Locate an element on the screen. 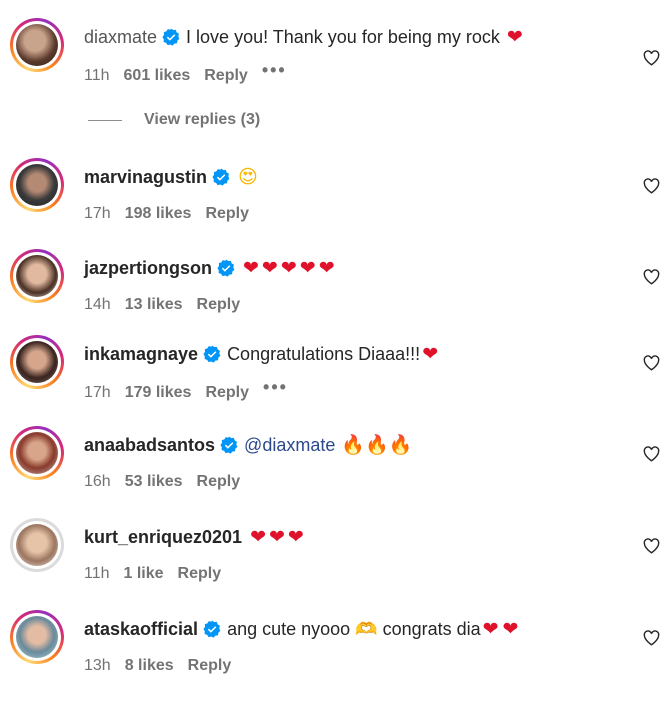 This screenshot has width=672, height=710. fire-emoji: 🔥🔥🔥 is located at coordinates (377, 445).